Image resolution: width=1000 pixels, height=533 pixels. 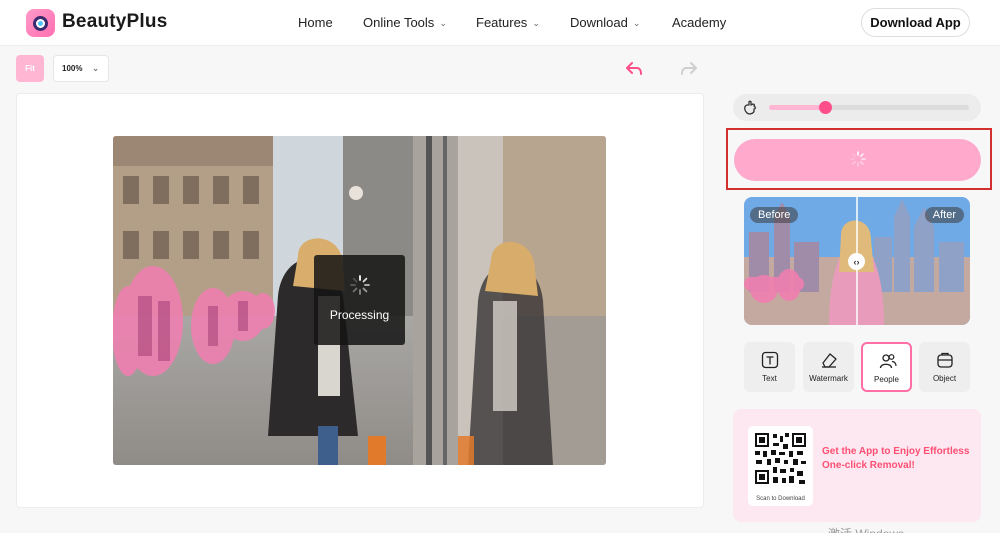 What do you see at coordinates (859, 159) in the screenshot?
I see `highlight-box` at bounding box center [859, 159].